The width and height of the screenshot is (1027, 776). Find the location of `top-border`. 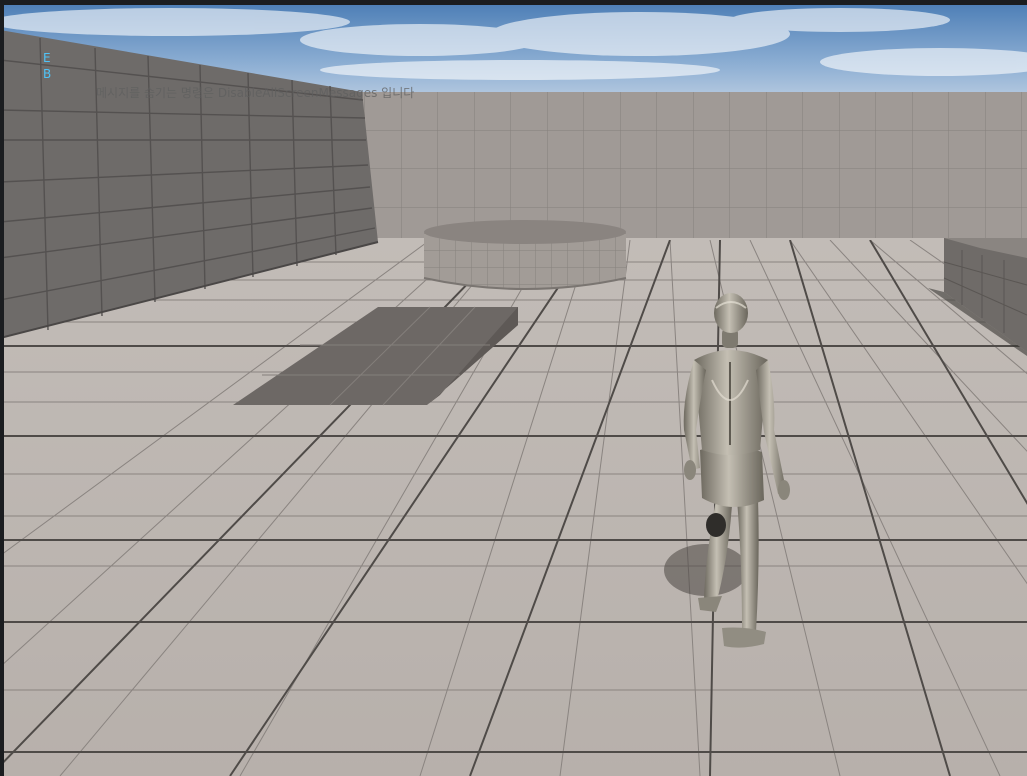

top-border is located at coordinates (513, 2).